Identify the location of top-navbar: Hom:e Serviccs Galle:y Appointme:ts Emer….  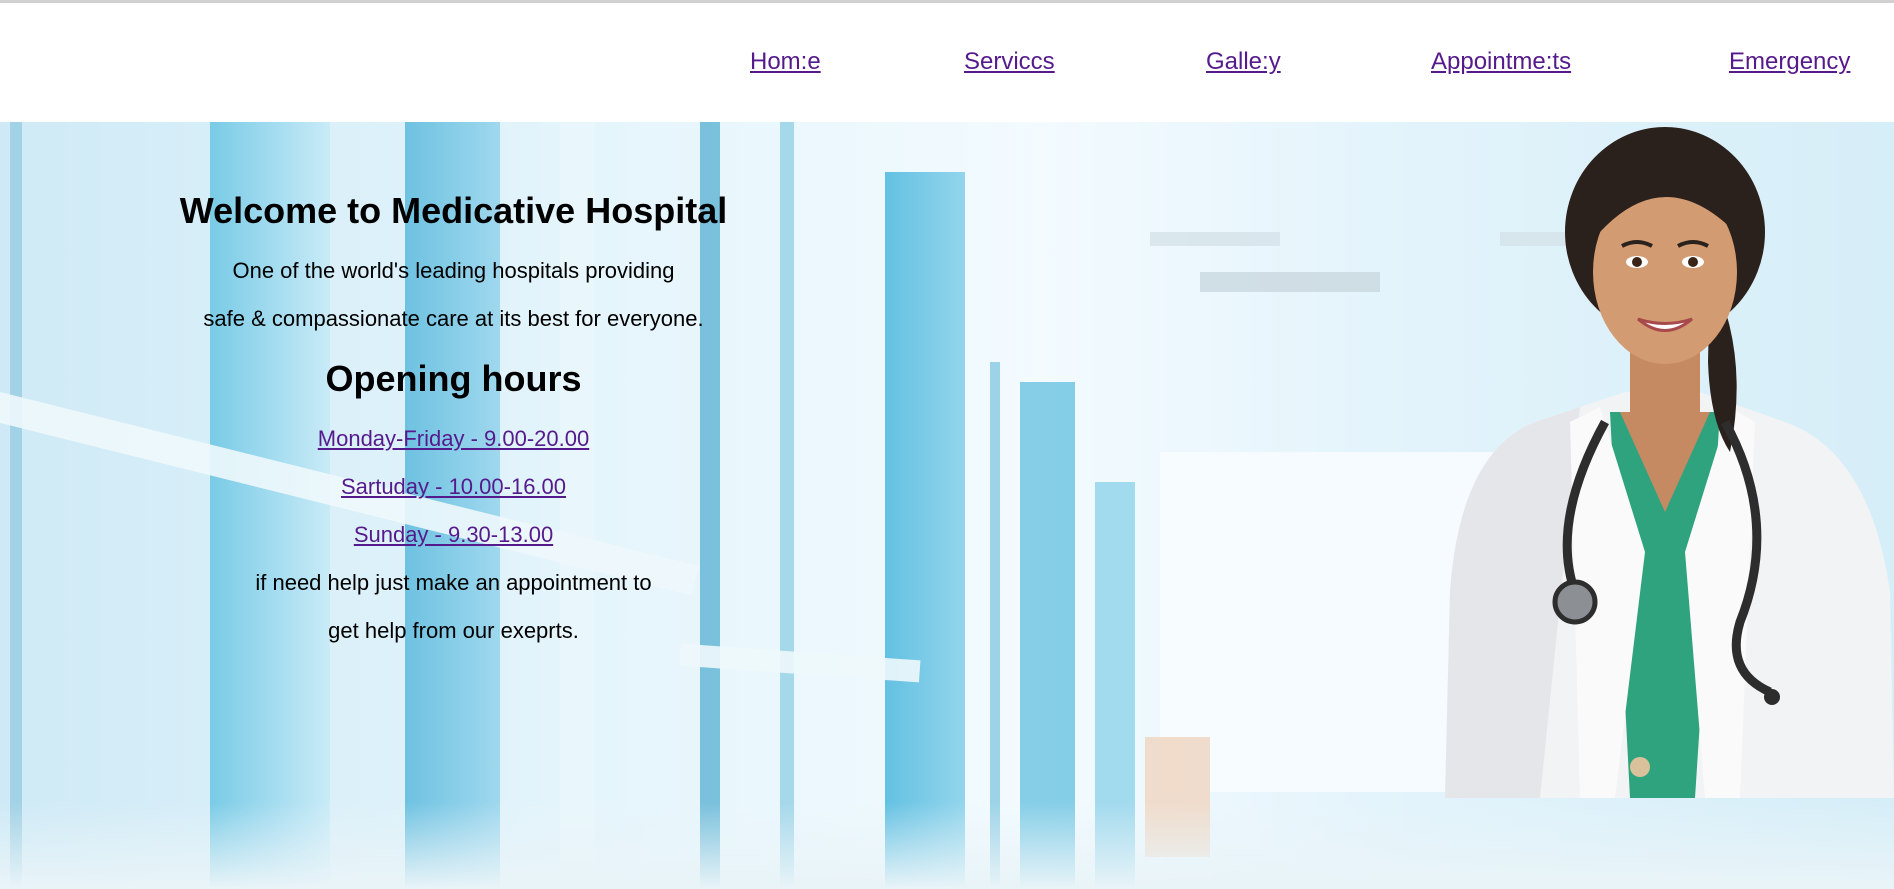
(947, 62).